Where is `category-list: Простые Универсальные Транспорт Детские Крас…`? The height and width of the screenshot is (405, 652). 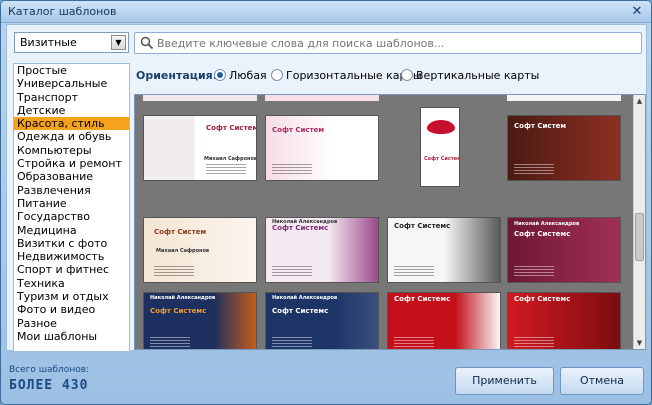
category-list: Простые Универсальные Транспорт Детские Крас… is located at coordinates (71, 207).